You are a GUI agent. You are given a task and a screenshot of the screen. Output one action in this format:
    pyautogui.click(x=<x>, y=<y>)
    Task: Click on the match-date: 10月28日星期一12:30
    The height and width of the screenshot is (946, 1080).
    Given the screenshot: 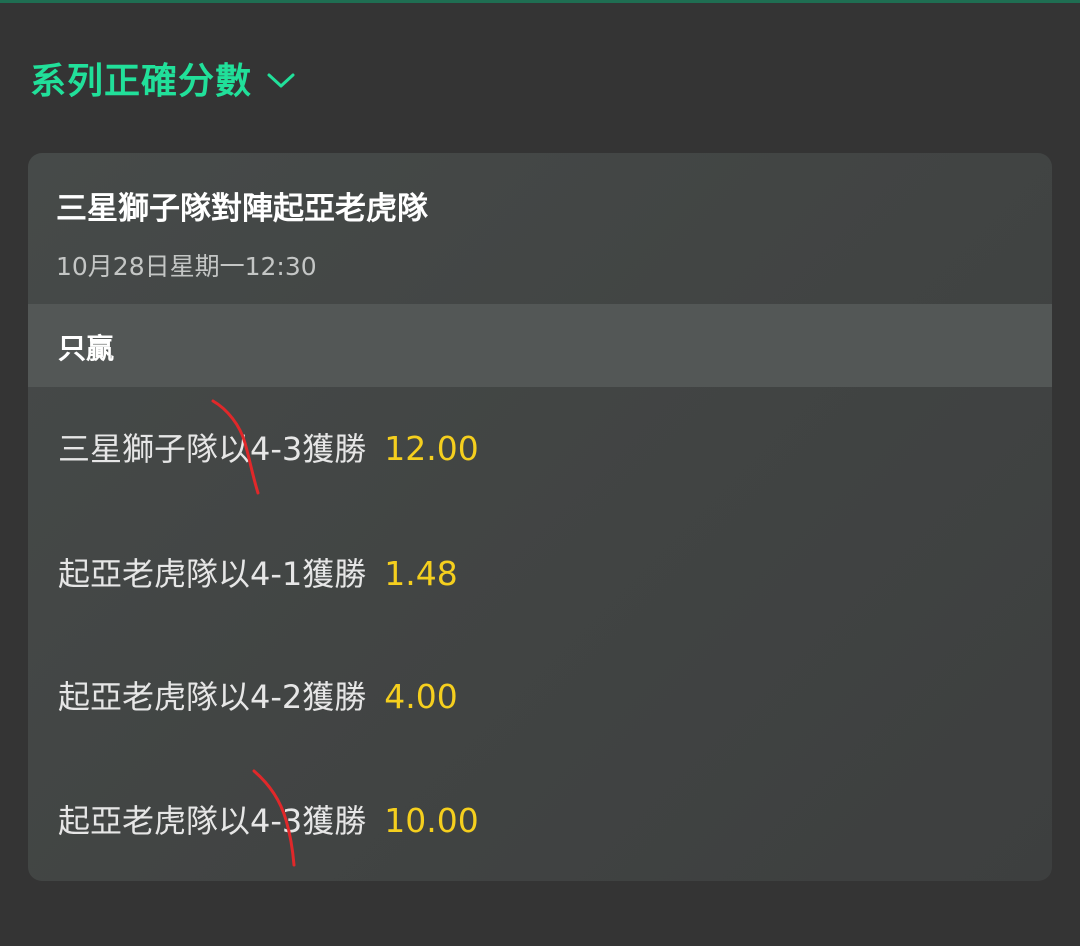 What is the action you would take?
    pyautogui.click(x=186, y=266)
    